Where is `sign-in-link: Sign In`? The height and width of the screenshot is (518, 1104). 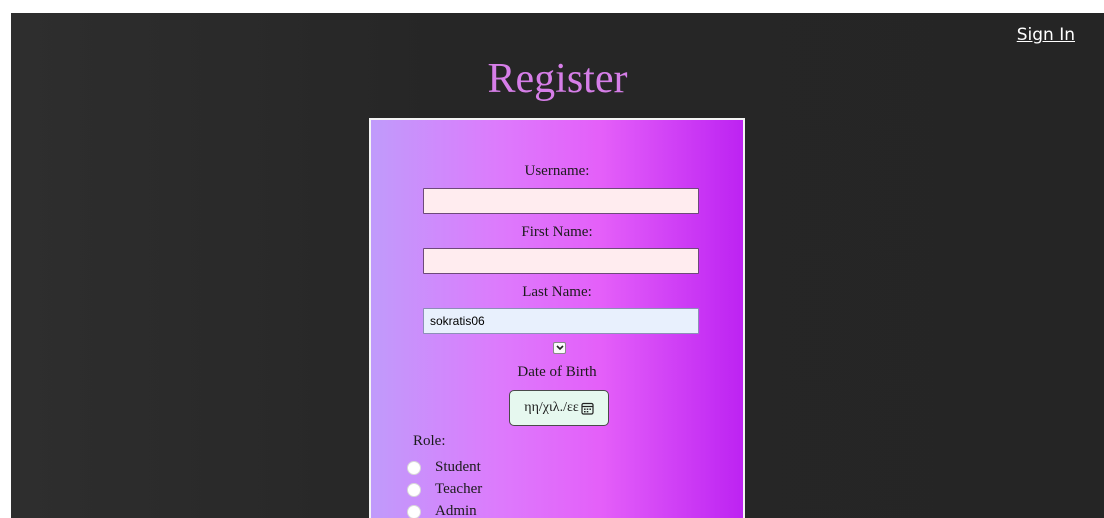
sign-in-link: Sign In is located at coordinates (1046, 35).